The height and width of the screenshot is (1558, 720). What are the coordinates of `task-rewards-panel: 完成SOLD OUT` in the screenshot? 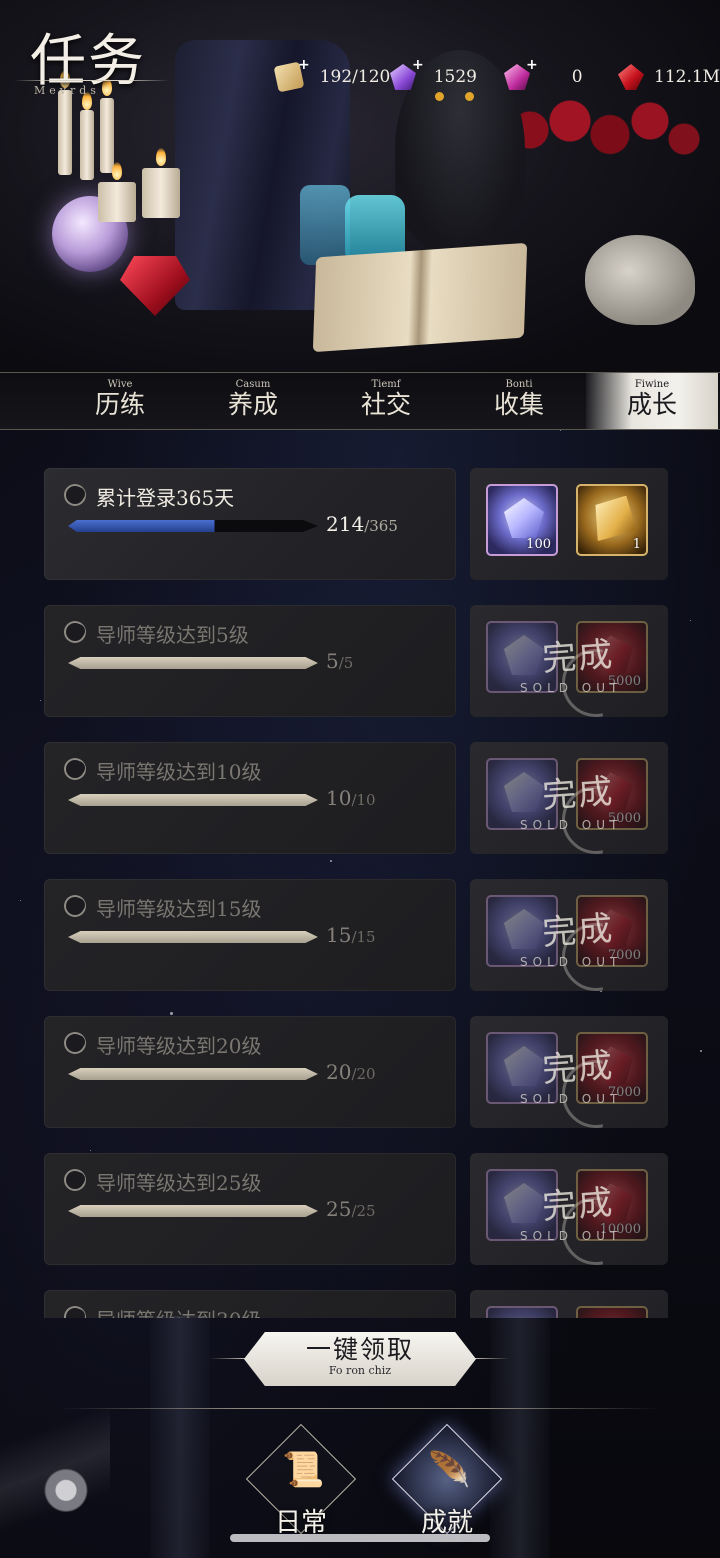 It's located at (569, 1304).